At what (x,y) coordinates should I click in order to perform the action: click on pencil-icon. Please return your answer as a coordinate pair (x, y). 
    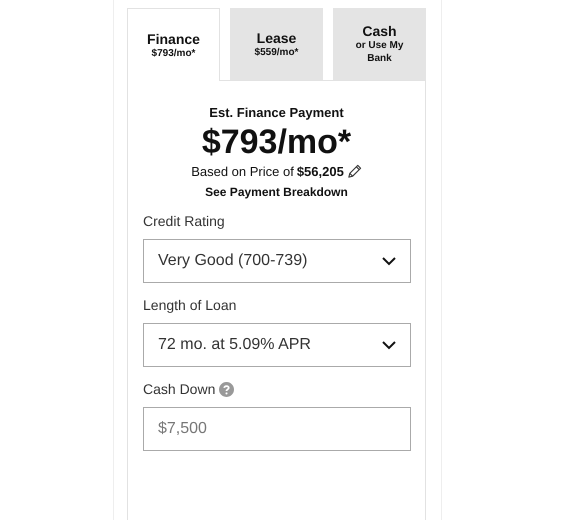
    Looking at the image, I should click on (354, 171).